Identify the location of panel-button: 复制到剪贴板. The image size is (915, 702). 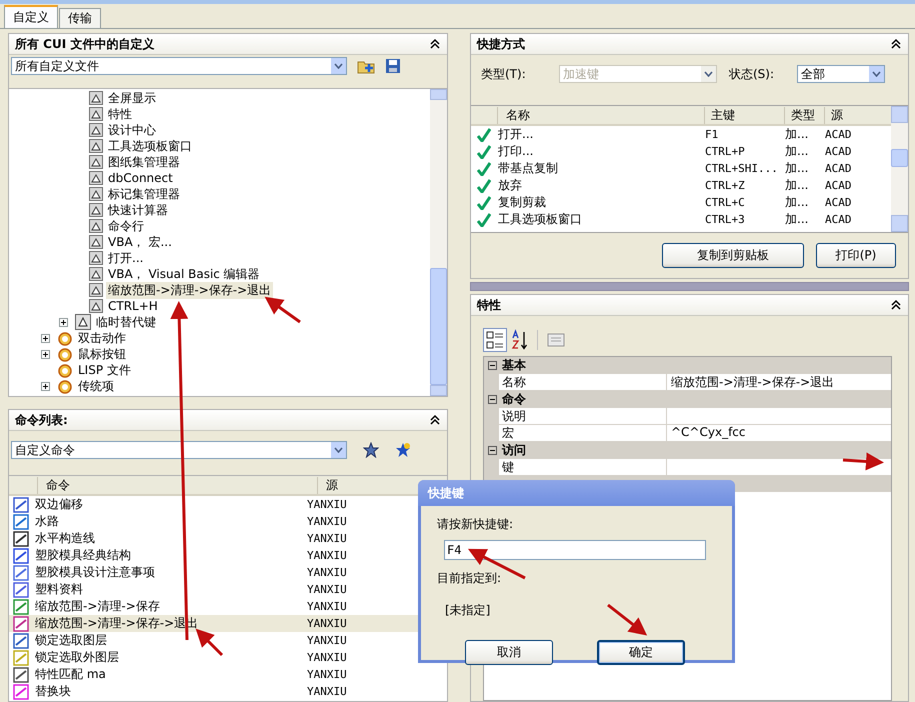
(733, 255).